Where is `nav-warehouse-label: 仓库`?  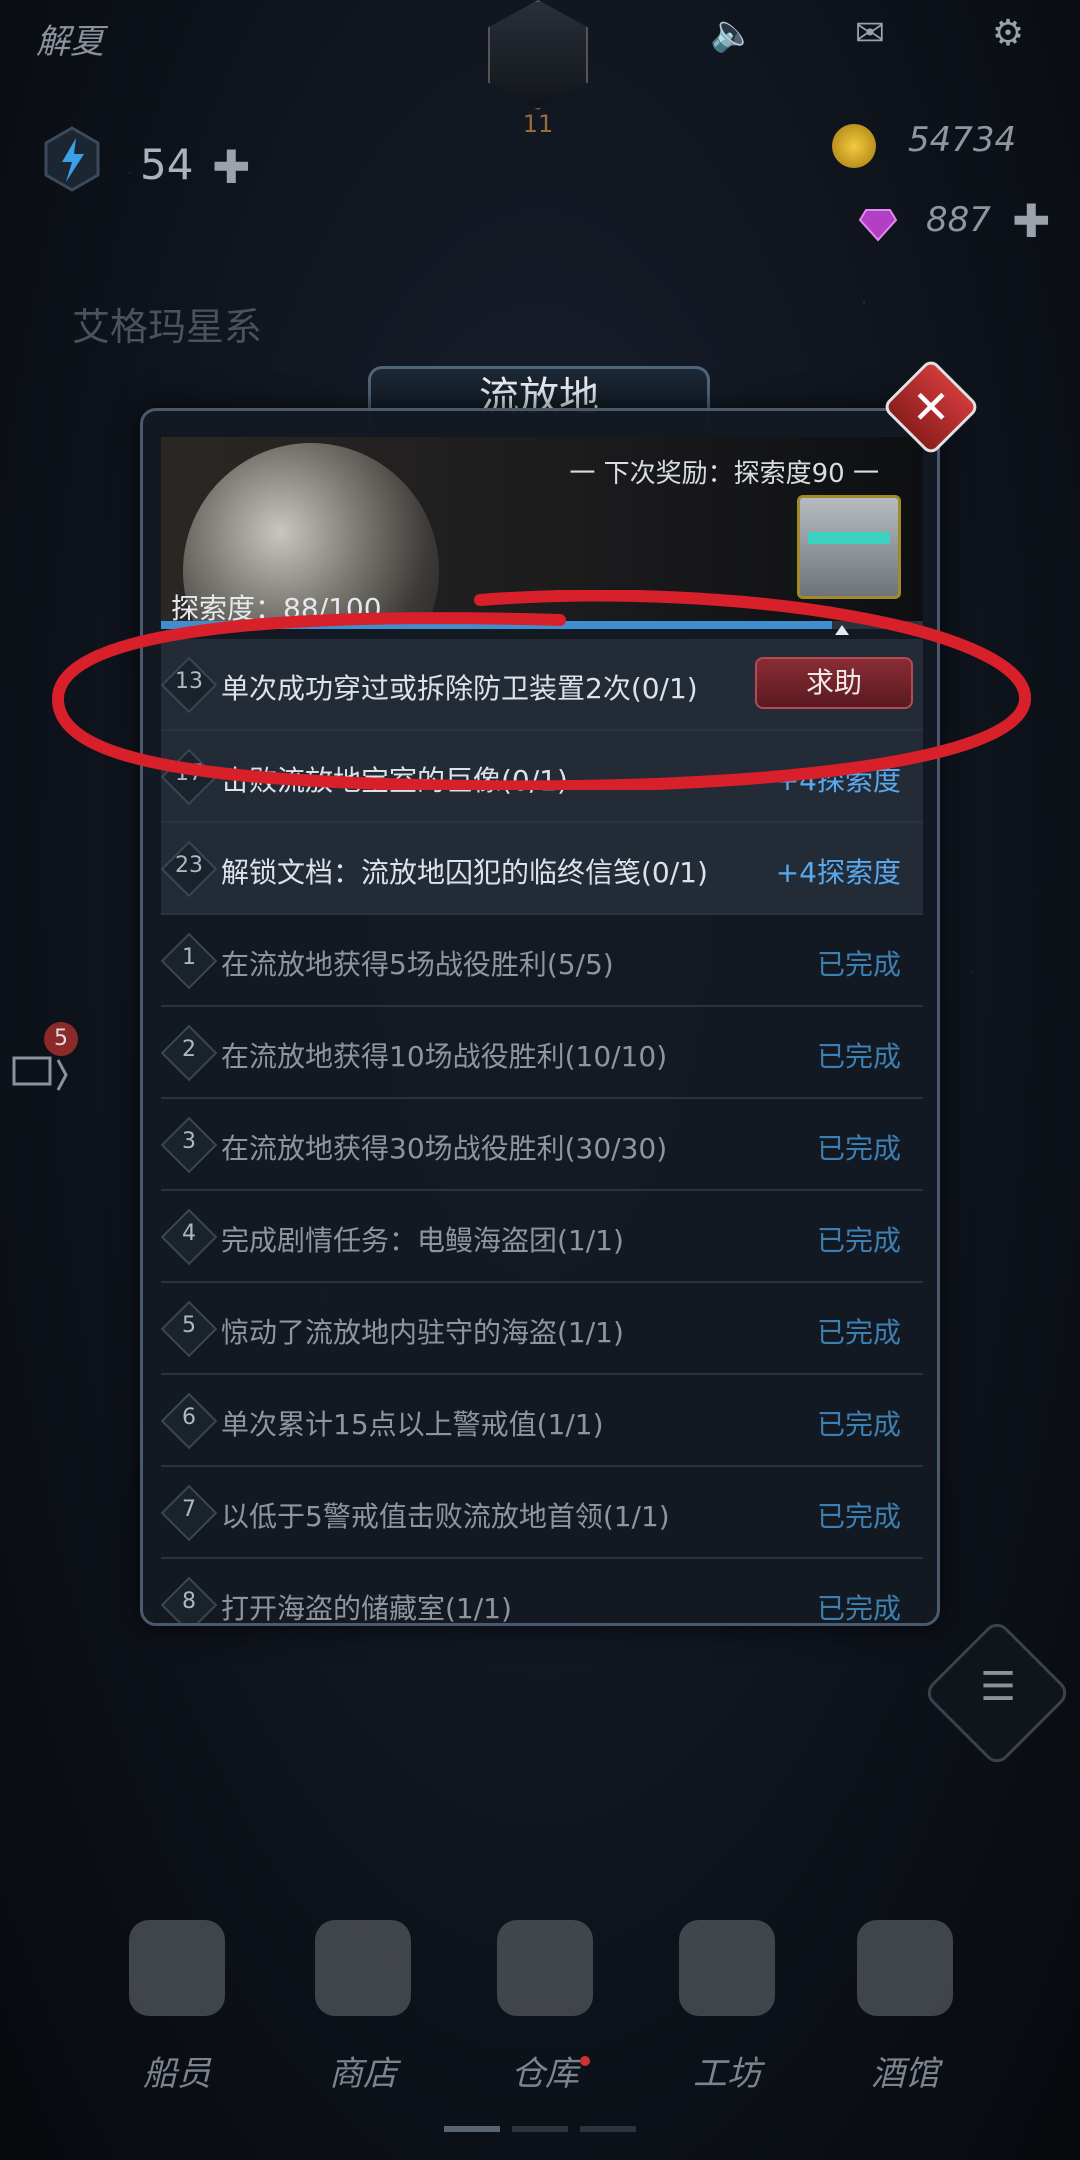 nav-warehouse-label: 仓库 is located at coordinates (545, 2074).